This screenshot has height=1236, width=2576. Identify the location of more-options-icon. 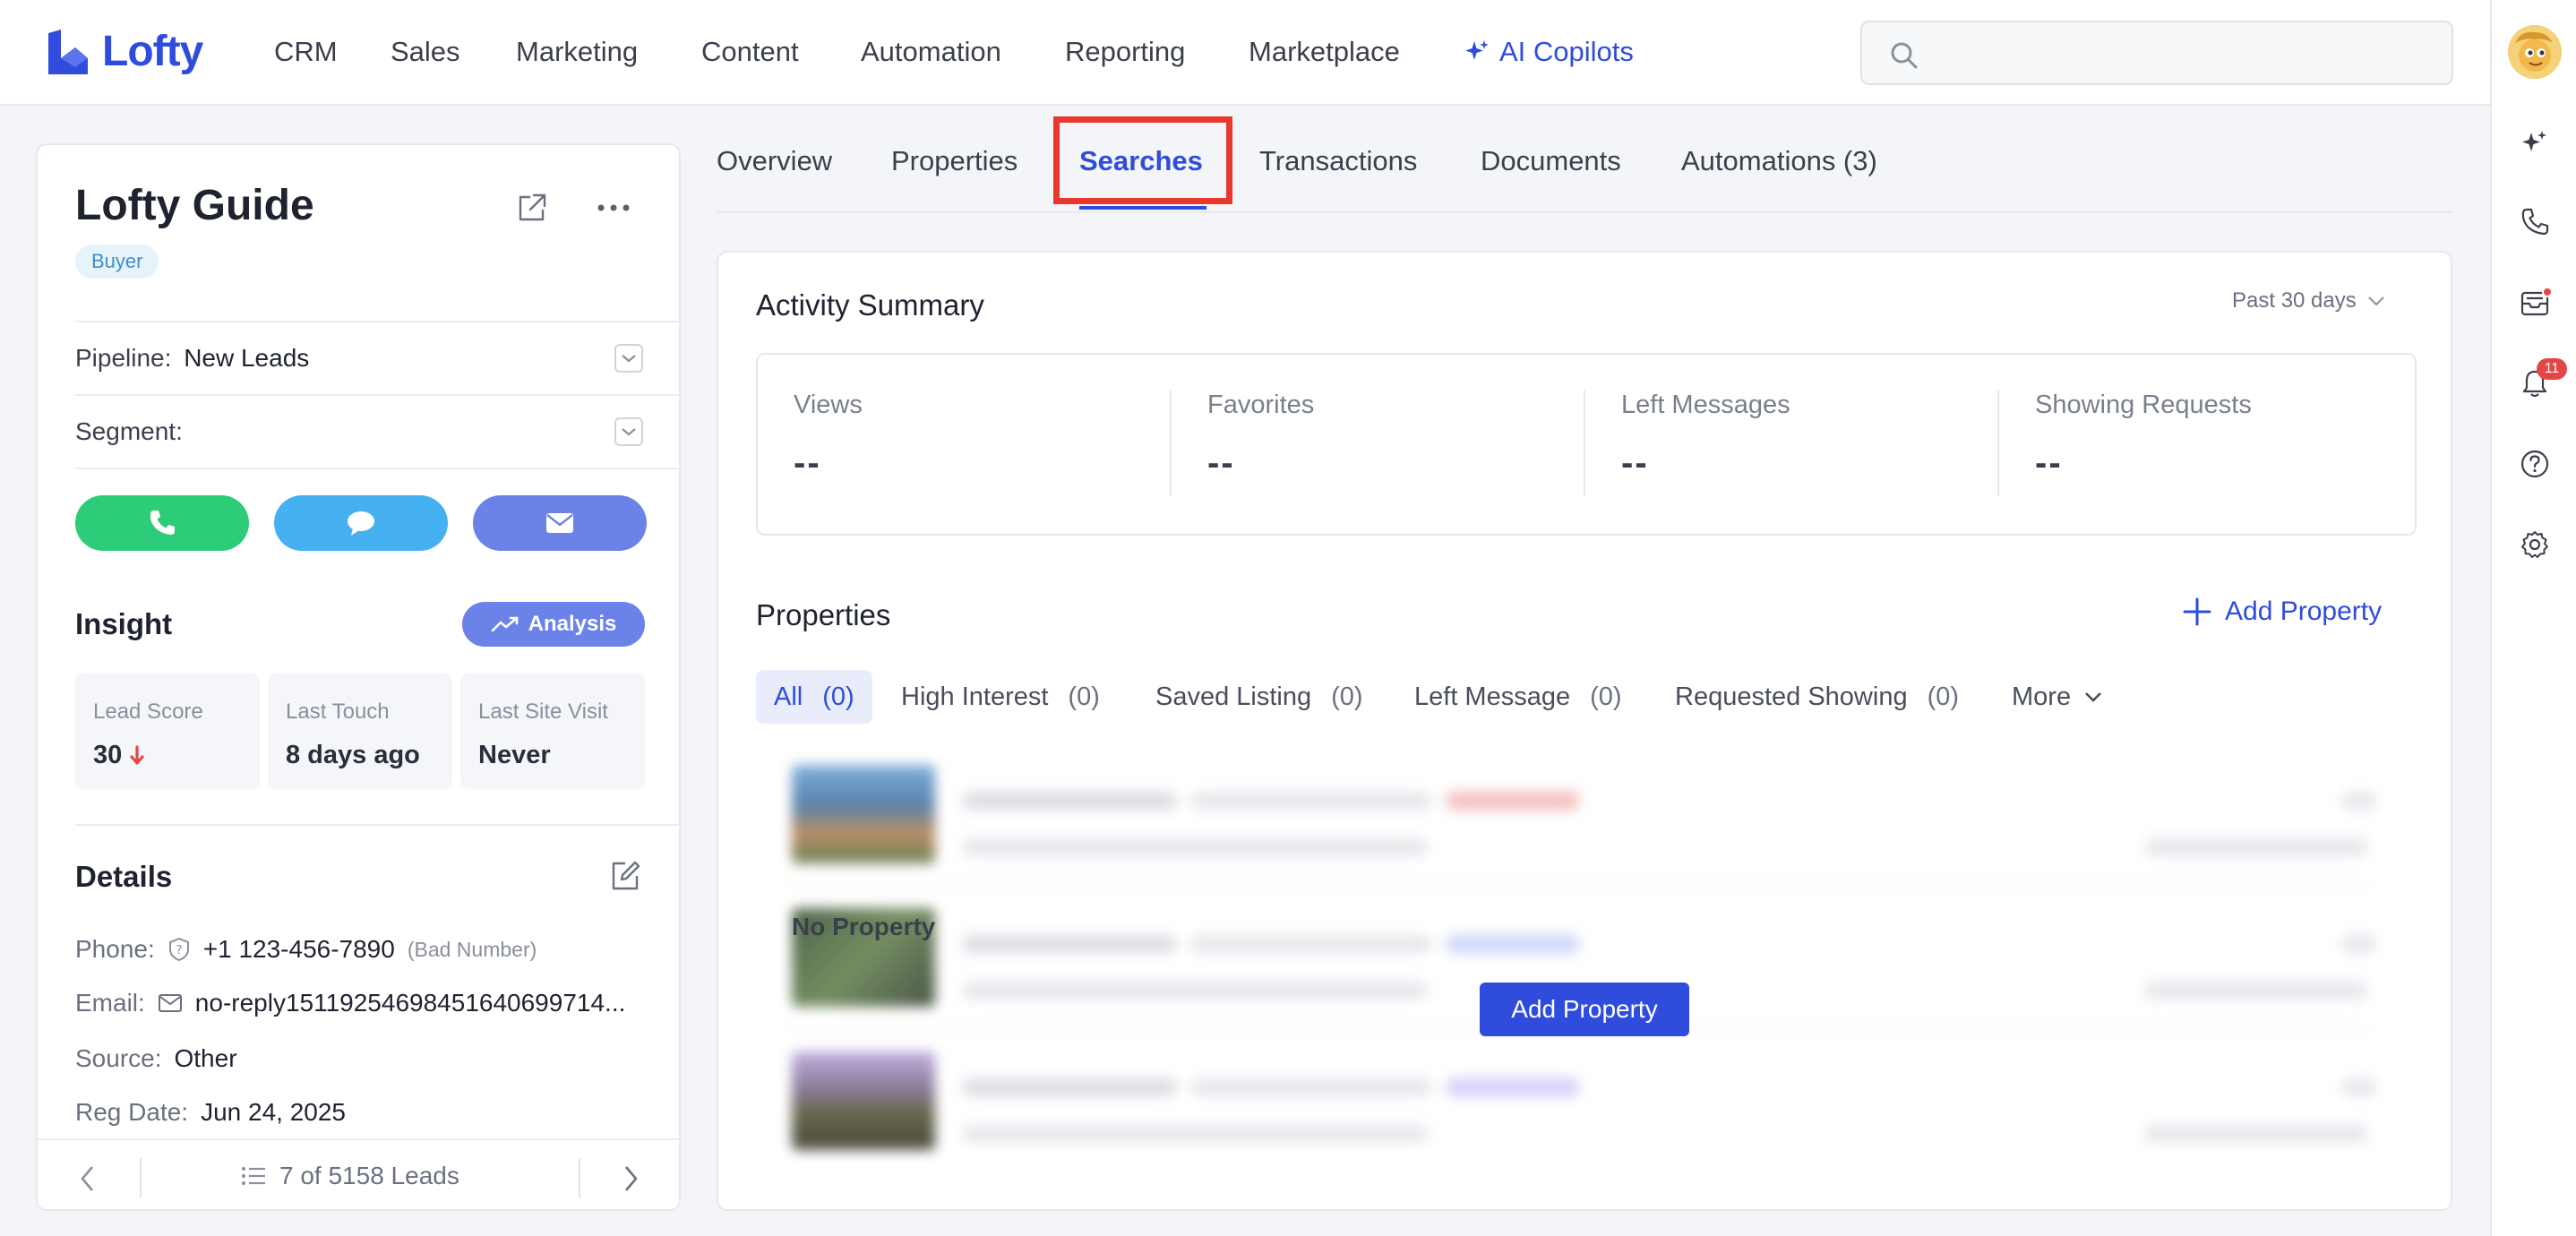
(613, 208).